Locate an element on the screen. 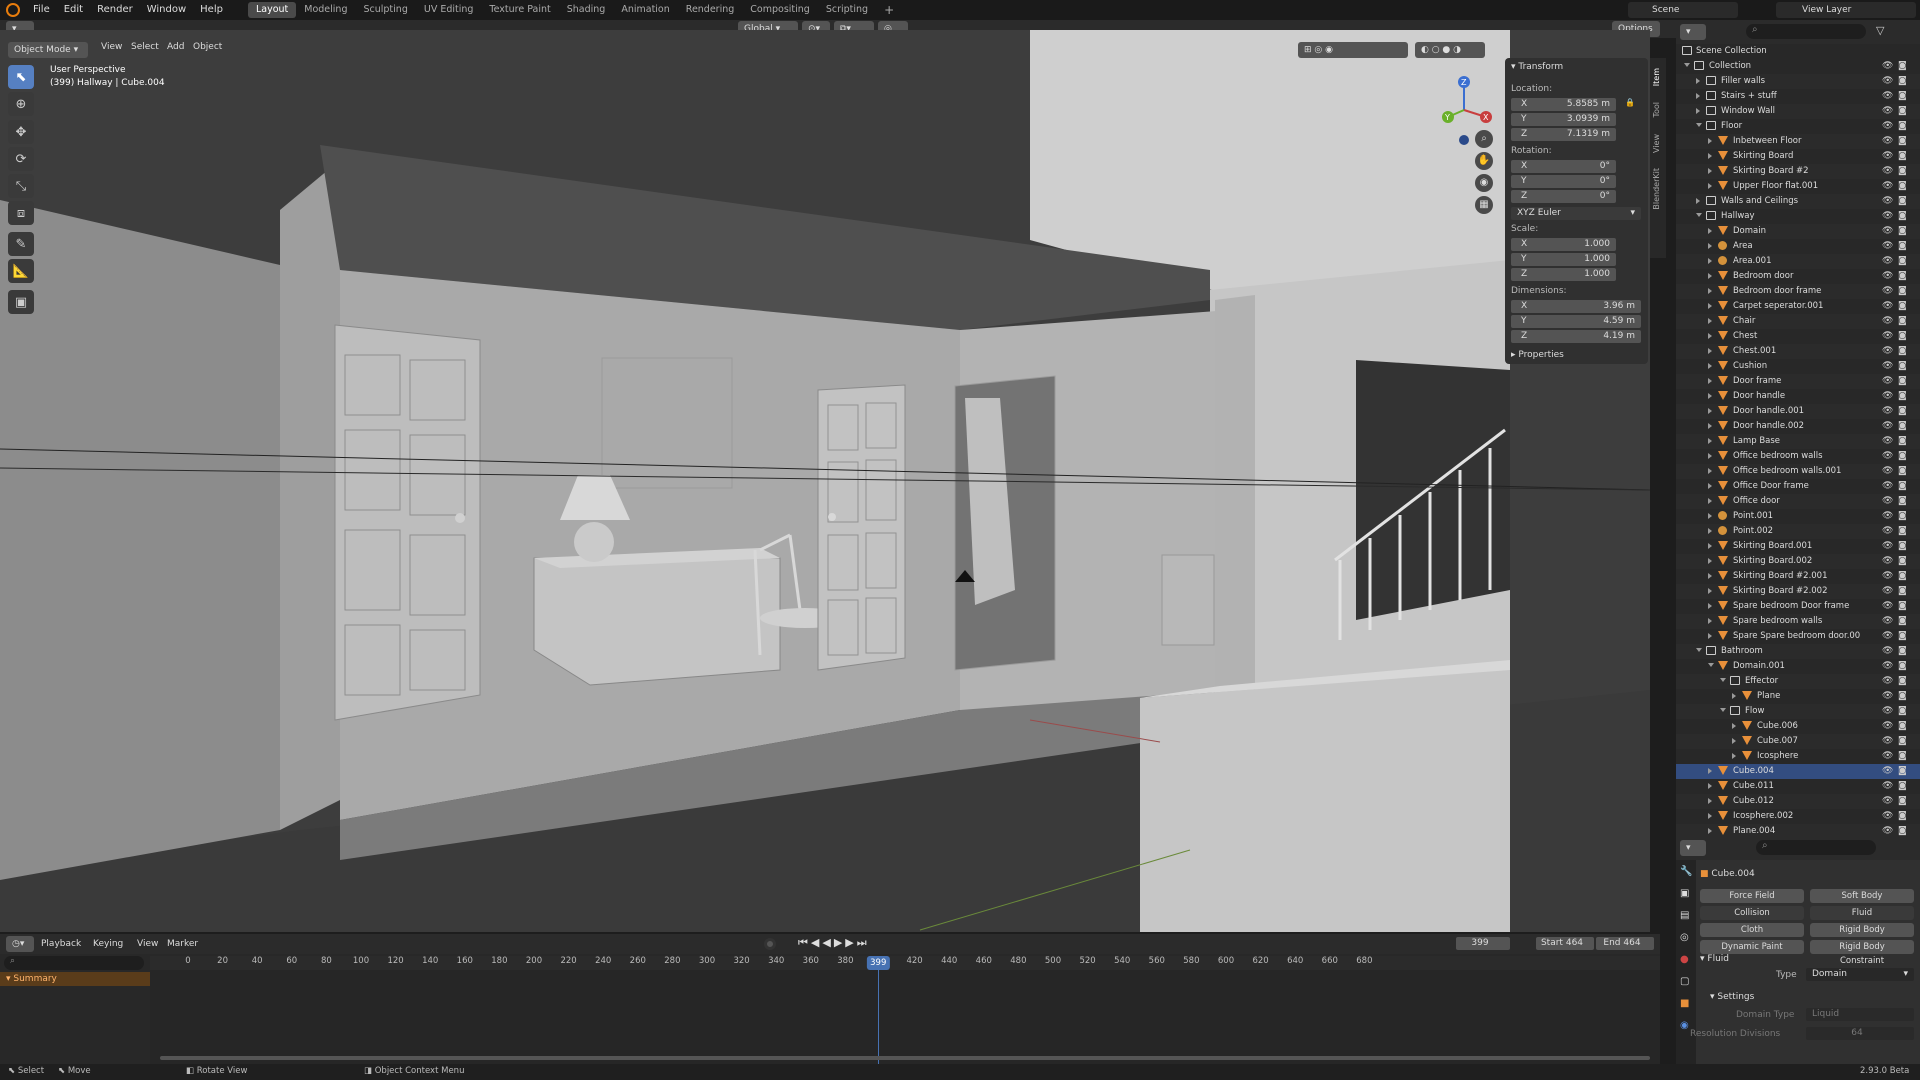 Image resolution: width=1920 pixels, height=1080 pixels. outliner-row: Bathroom 👁 ◙ is located at coordinates (1798, 651).